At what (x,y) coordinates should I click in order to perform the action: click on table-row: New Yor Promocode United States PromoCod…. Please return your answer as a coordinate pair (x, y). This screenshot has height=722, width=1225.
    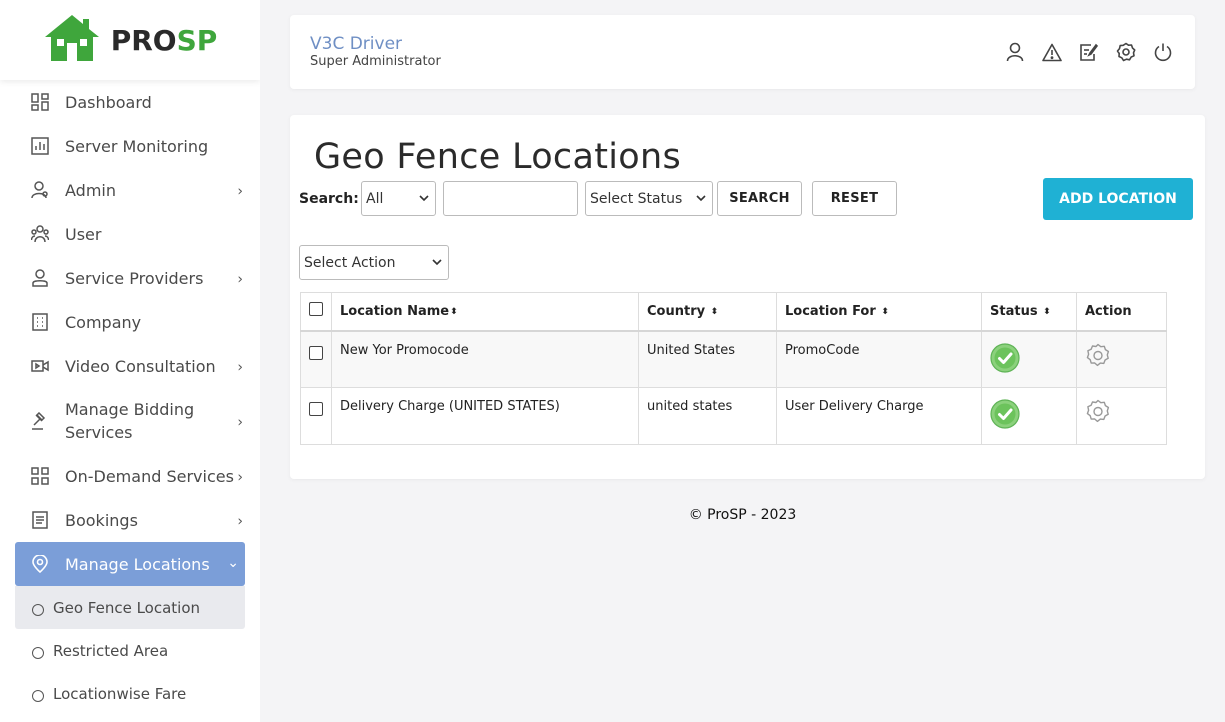
    Looking at the image, I should click on (733, 359).